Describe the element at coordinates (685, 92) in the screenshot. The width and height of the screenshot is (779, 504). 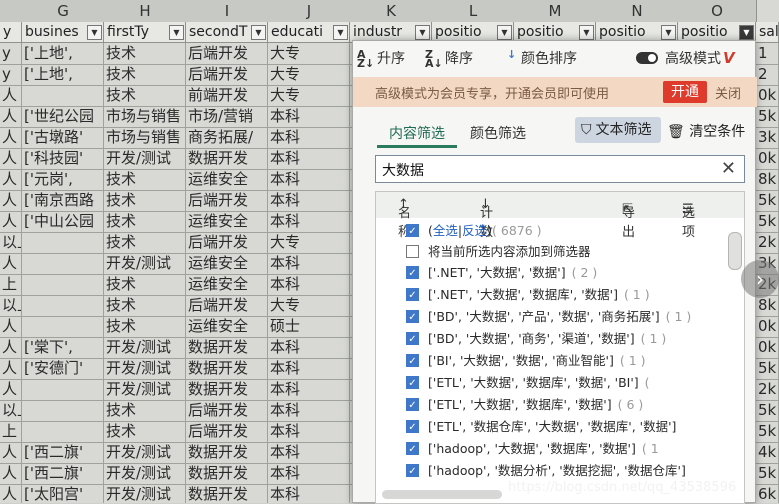
I see `open-membership-button: 开通` at that location.